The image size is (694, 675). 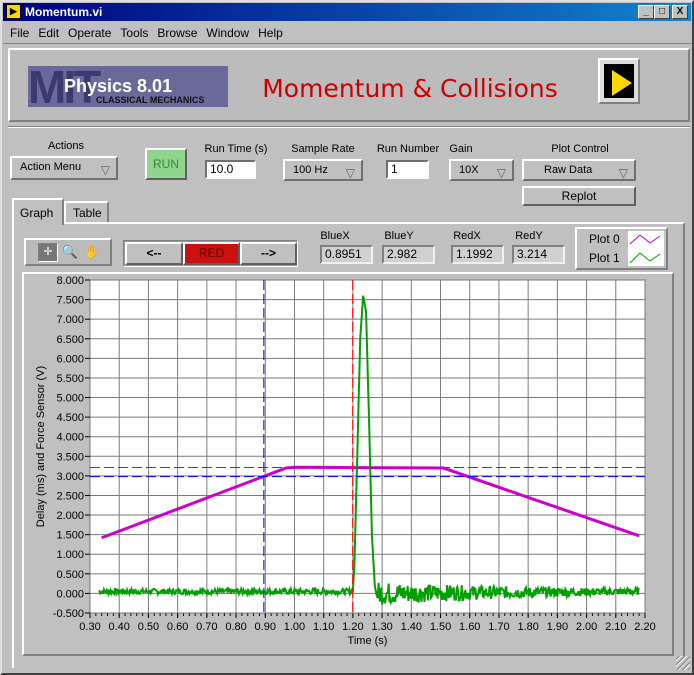 What do you see at coordinates (323, 627) in the screenshot?
I see `x-tick-label: 1.10` at bounding box center [323, 627].